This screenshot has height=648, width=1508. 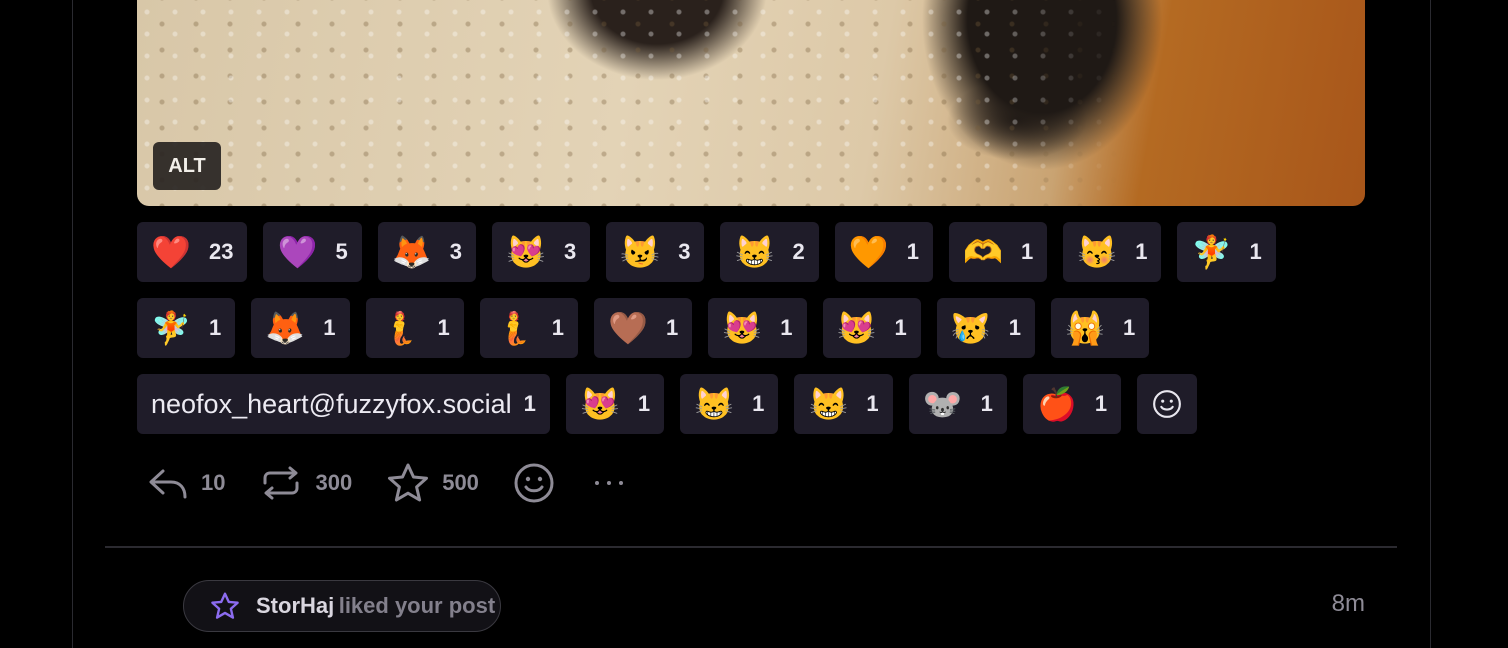 I want to click on reaction-emoji-icon: 🐭, so click(x=942, y=404).